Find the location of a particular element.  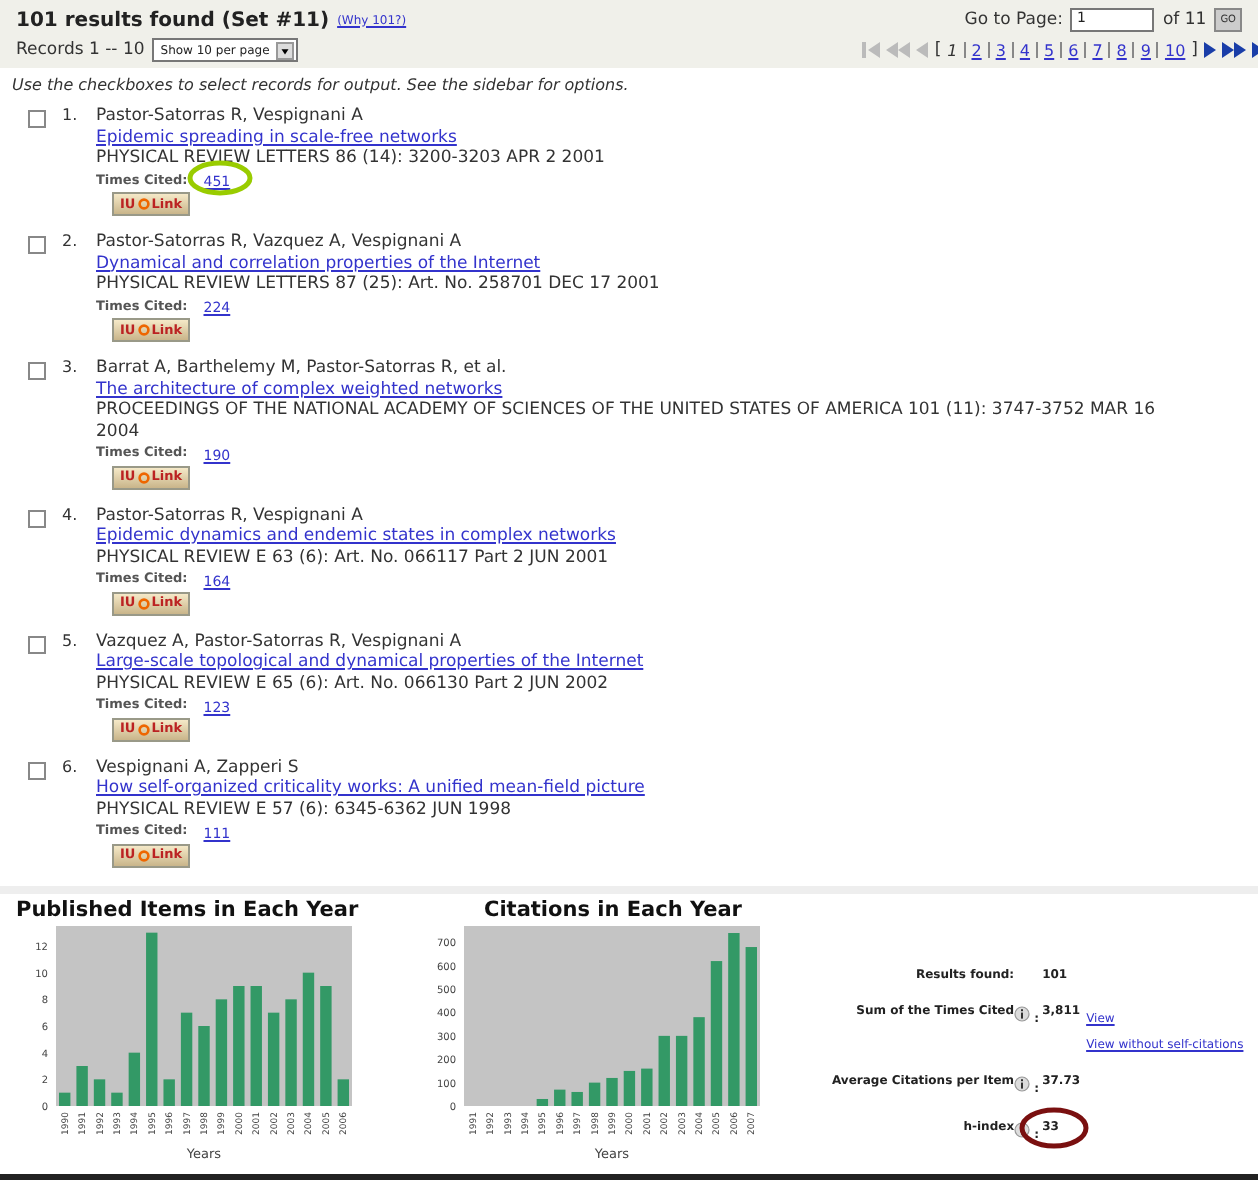

page-link: 5 is located at coordinates (1049, 50).